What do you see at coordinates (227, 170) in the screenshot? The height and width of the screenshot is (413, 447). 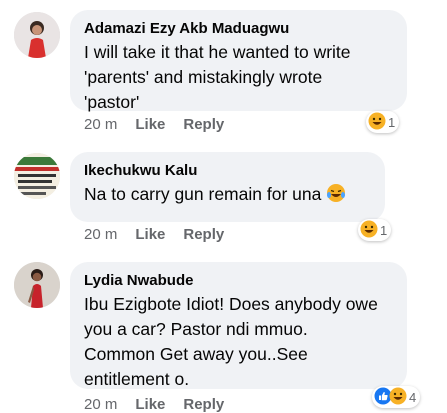 I see `comment-author: Ikechukwu Kalu` at bounding box center [227, 170].